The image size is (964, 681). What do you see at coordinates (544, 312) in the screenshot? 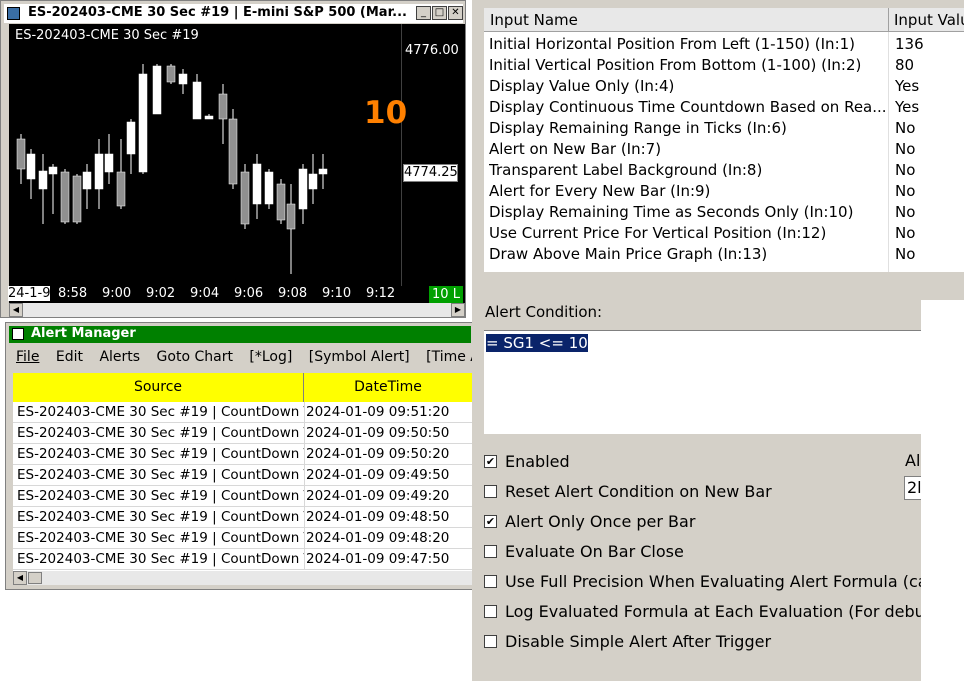
I see `alert-condition-label: Alert Condition:` at bounding box center [544, 312].